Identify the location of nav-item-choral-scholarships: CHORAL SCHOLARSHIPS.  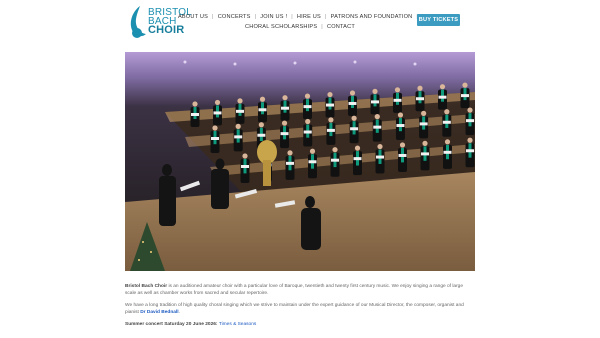
(281, 27).